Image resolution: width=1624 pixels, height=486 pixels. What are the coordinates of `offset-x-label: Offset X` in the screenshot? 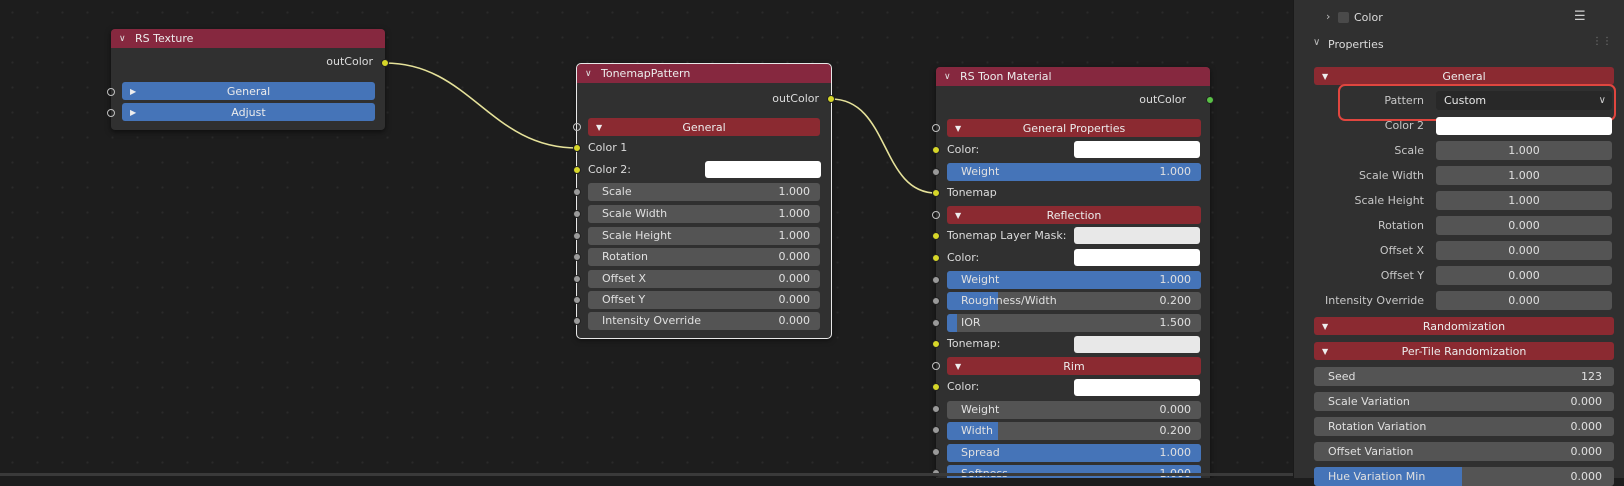 It's located at (1401, 250).